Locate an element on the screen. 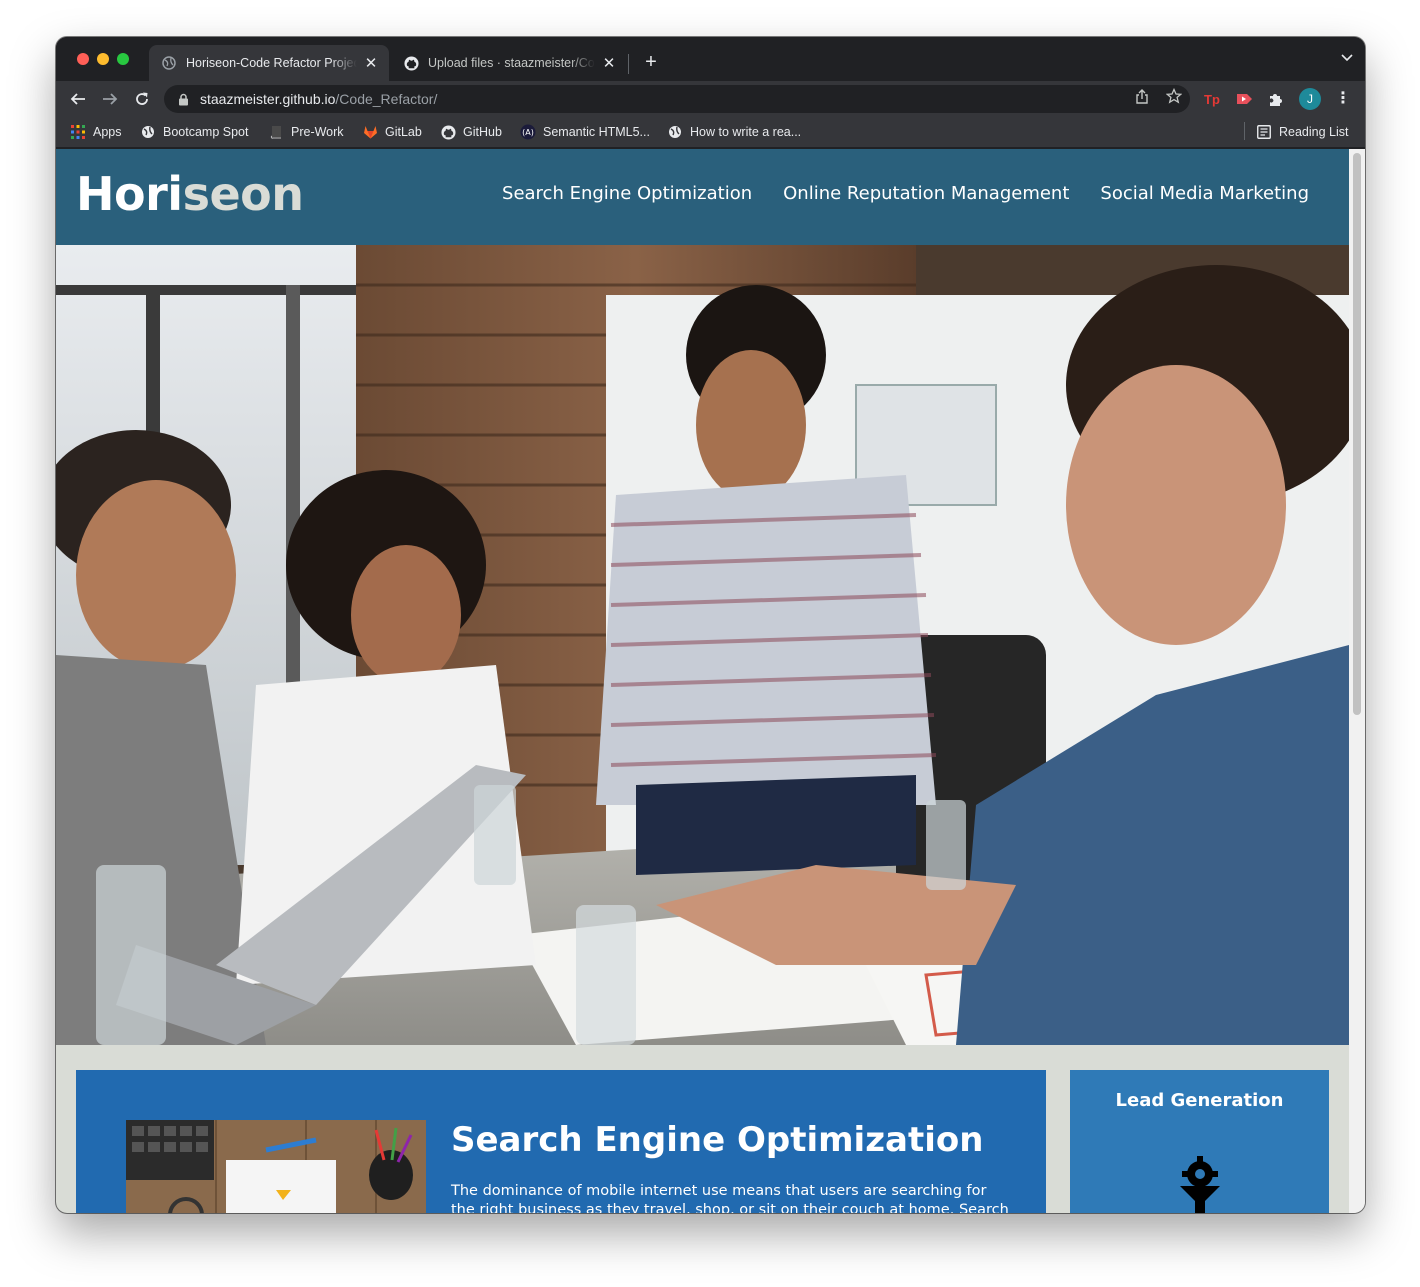 The width and height of the screenshot is (1420, 1287). logo-main: Hori is located at coordinates (129, 194).